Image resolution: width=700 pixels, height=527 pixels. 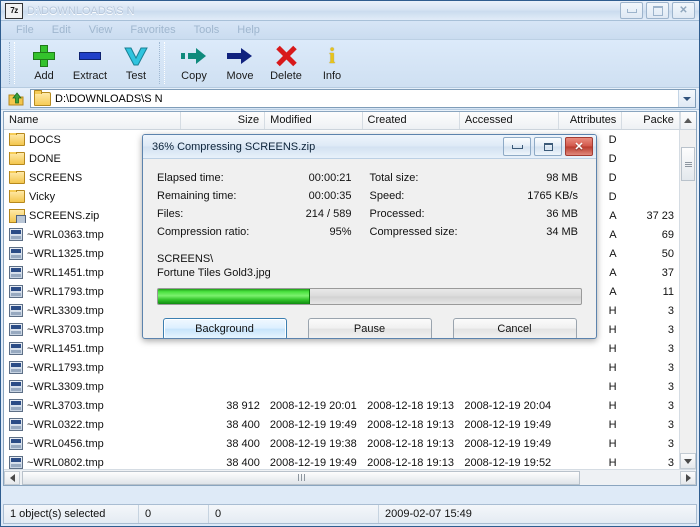 I want to click on column-header-created: Created, so click(x=411, y=120).